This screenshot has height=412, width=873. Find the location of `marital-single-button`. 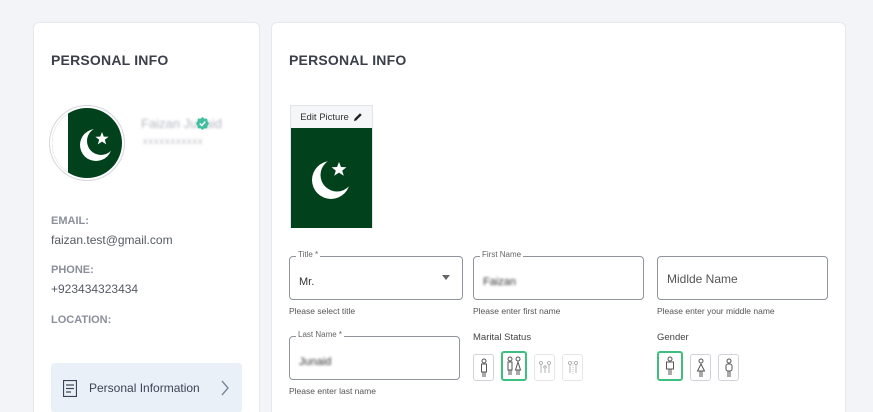

marital-single-button is located at coordinates (483, 367).